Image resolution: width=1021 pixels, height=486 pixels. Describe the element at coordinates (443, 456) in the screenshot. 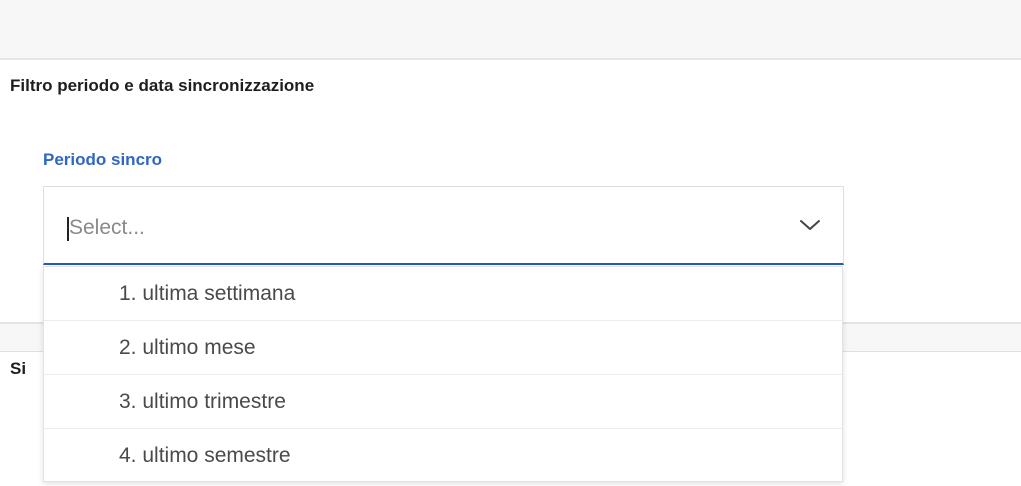

I see `dropdown-option-ultimo-semestre: 4. ultimo semestre` at that location.